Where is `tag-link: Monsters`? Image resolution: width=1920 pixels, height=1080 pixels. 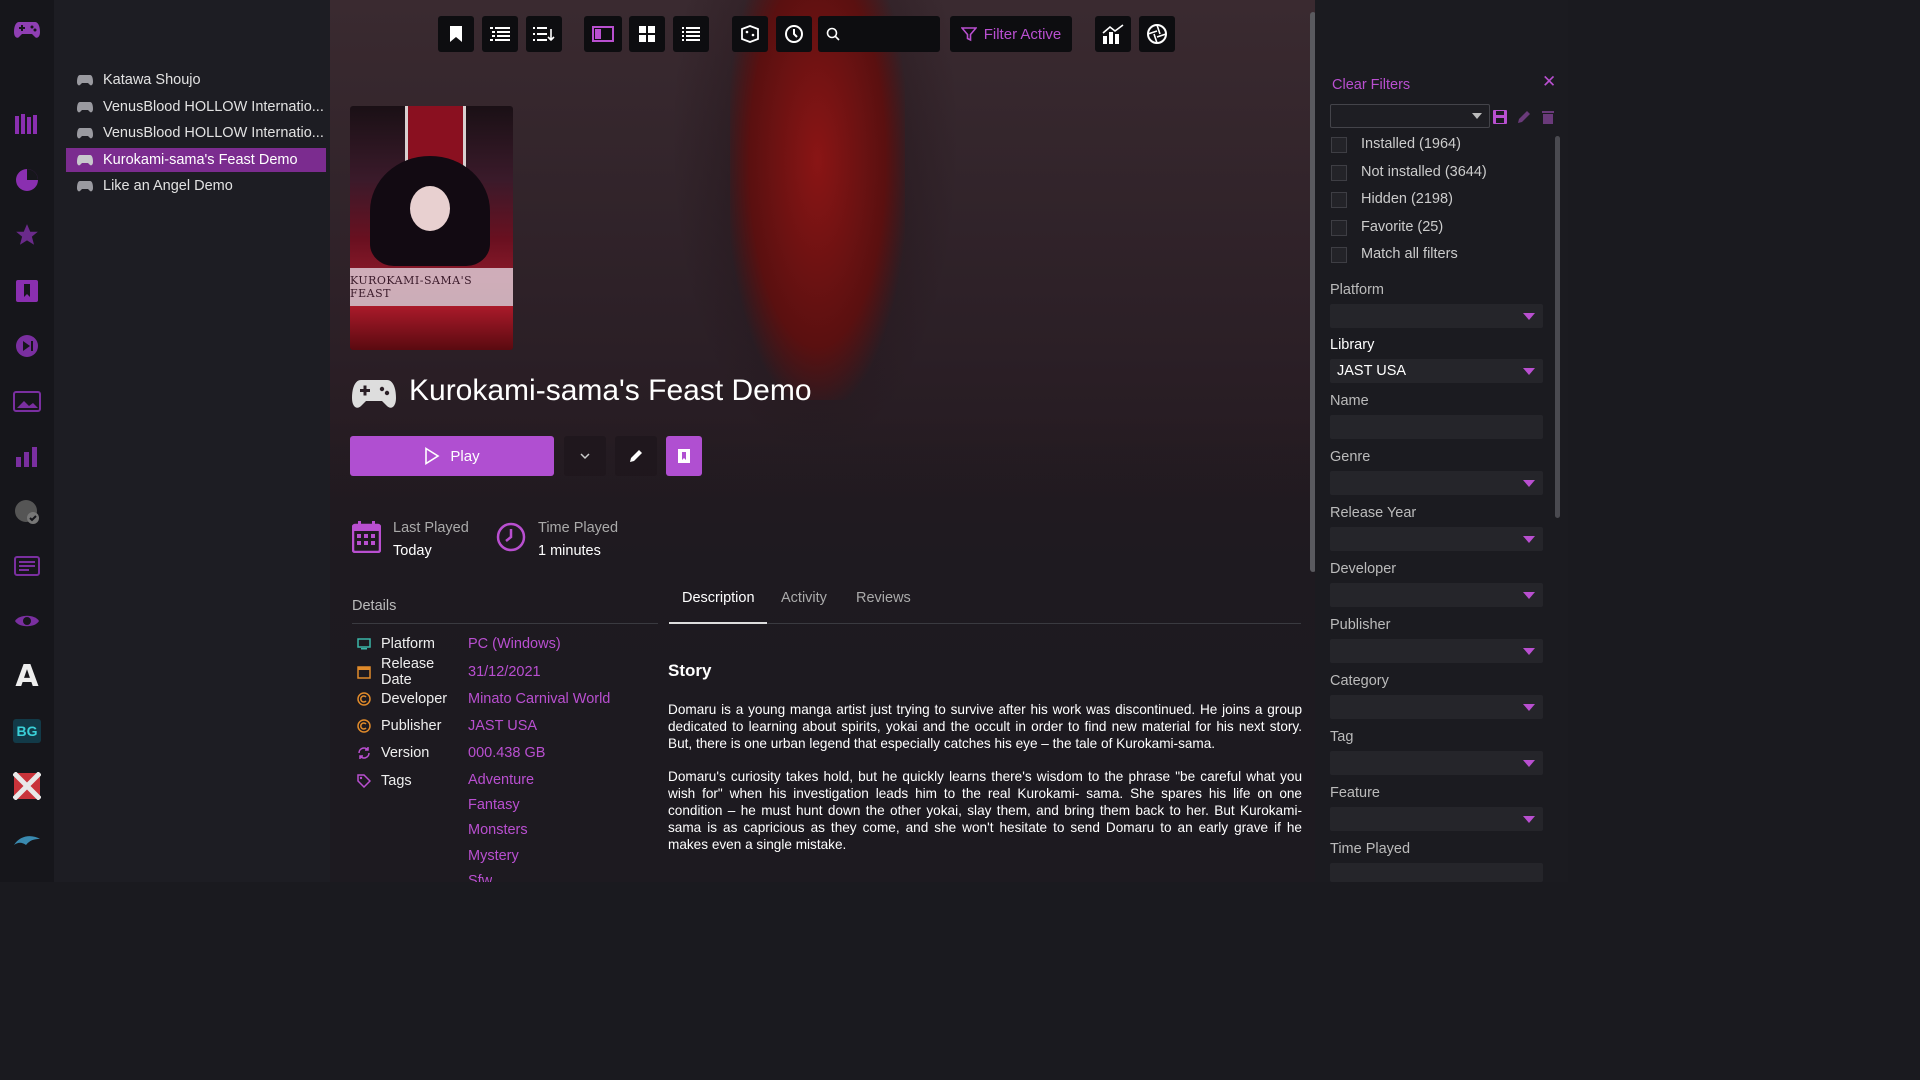 tag-link: Monsters is located at coordinates (498, 830).